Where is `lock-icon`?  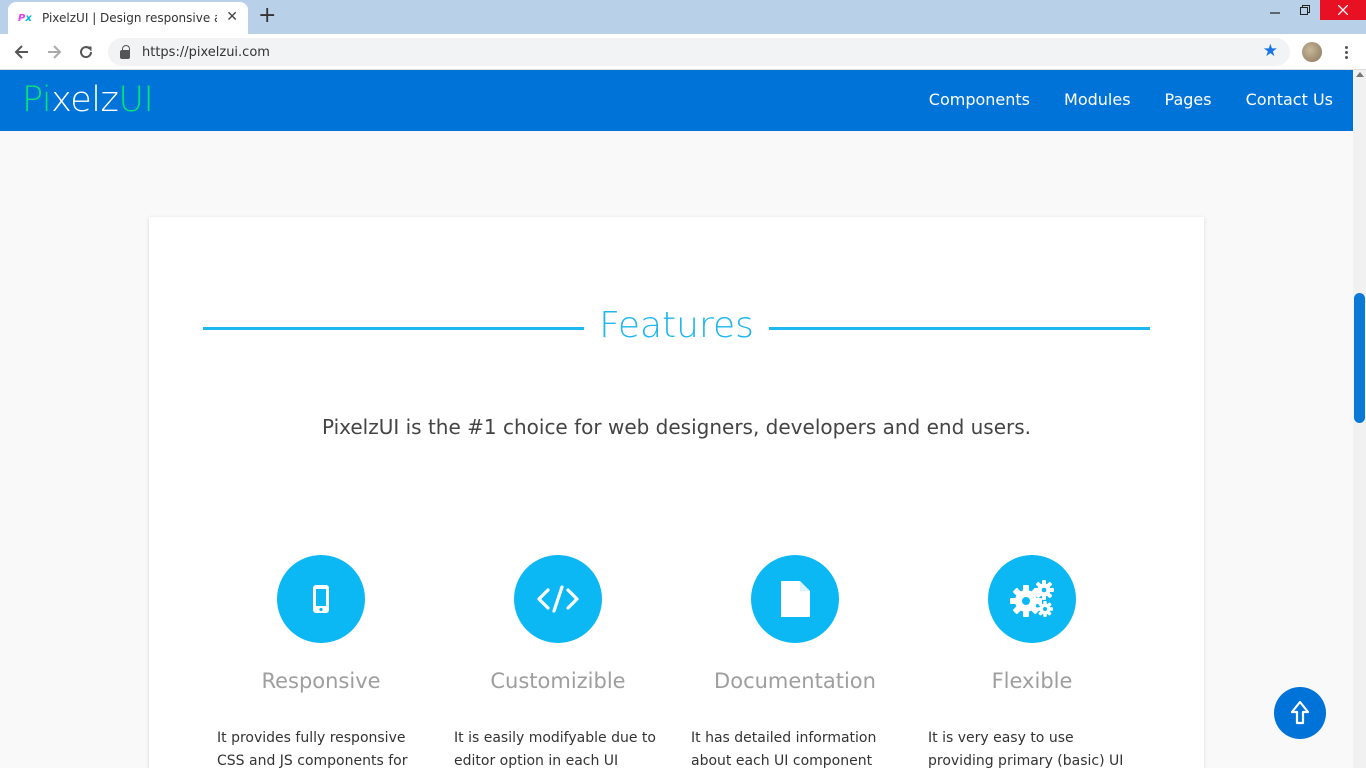 lock-icon is located at coordinates (125, 51).